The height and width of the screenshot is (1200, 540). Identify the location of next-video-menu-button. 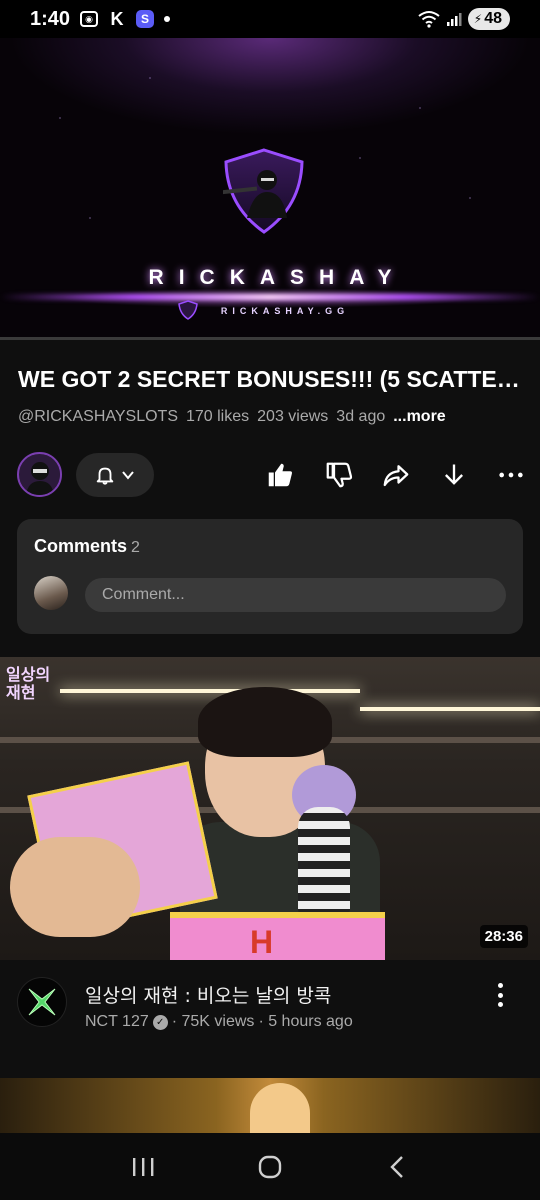
(500, 995).